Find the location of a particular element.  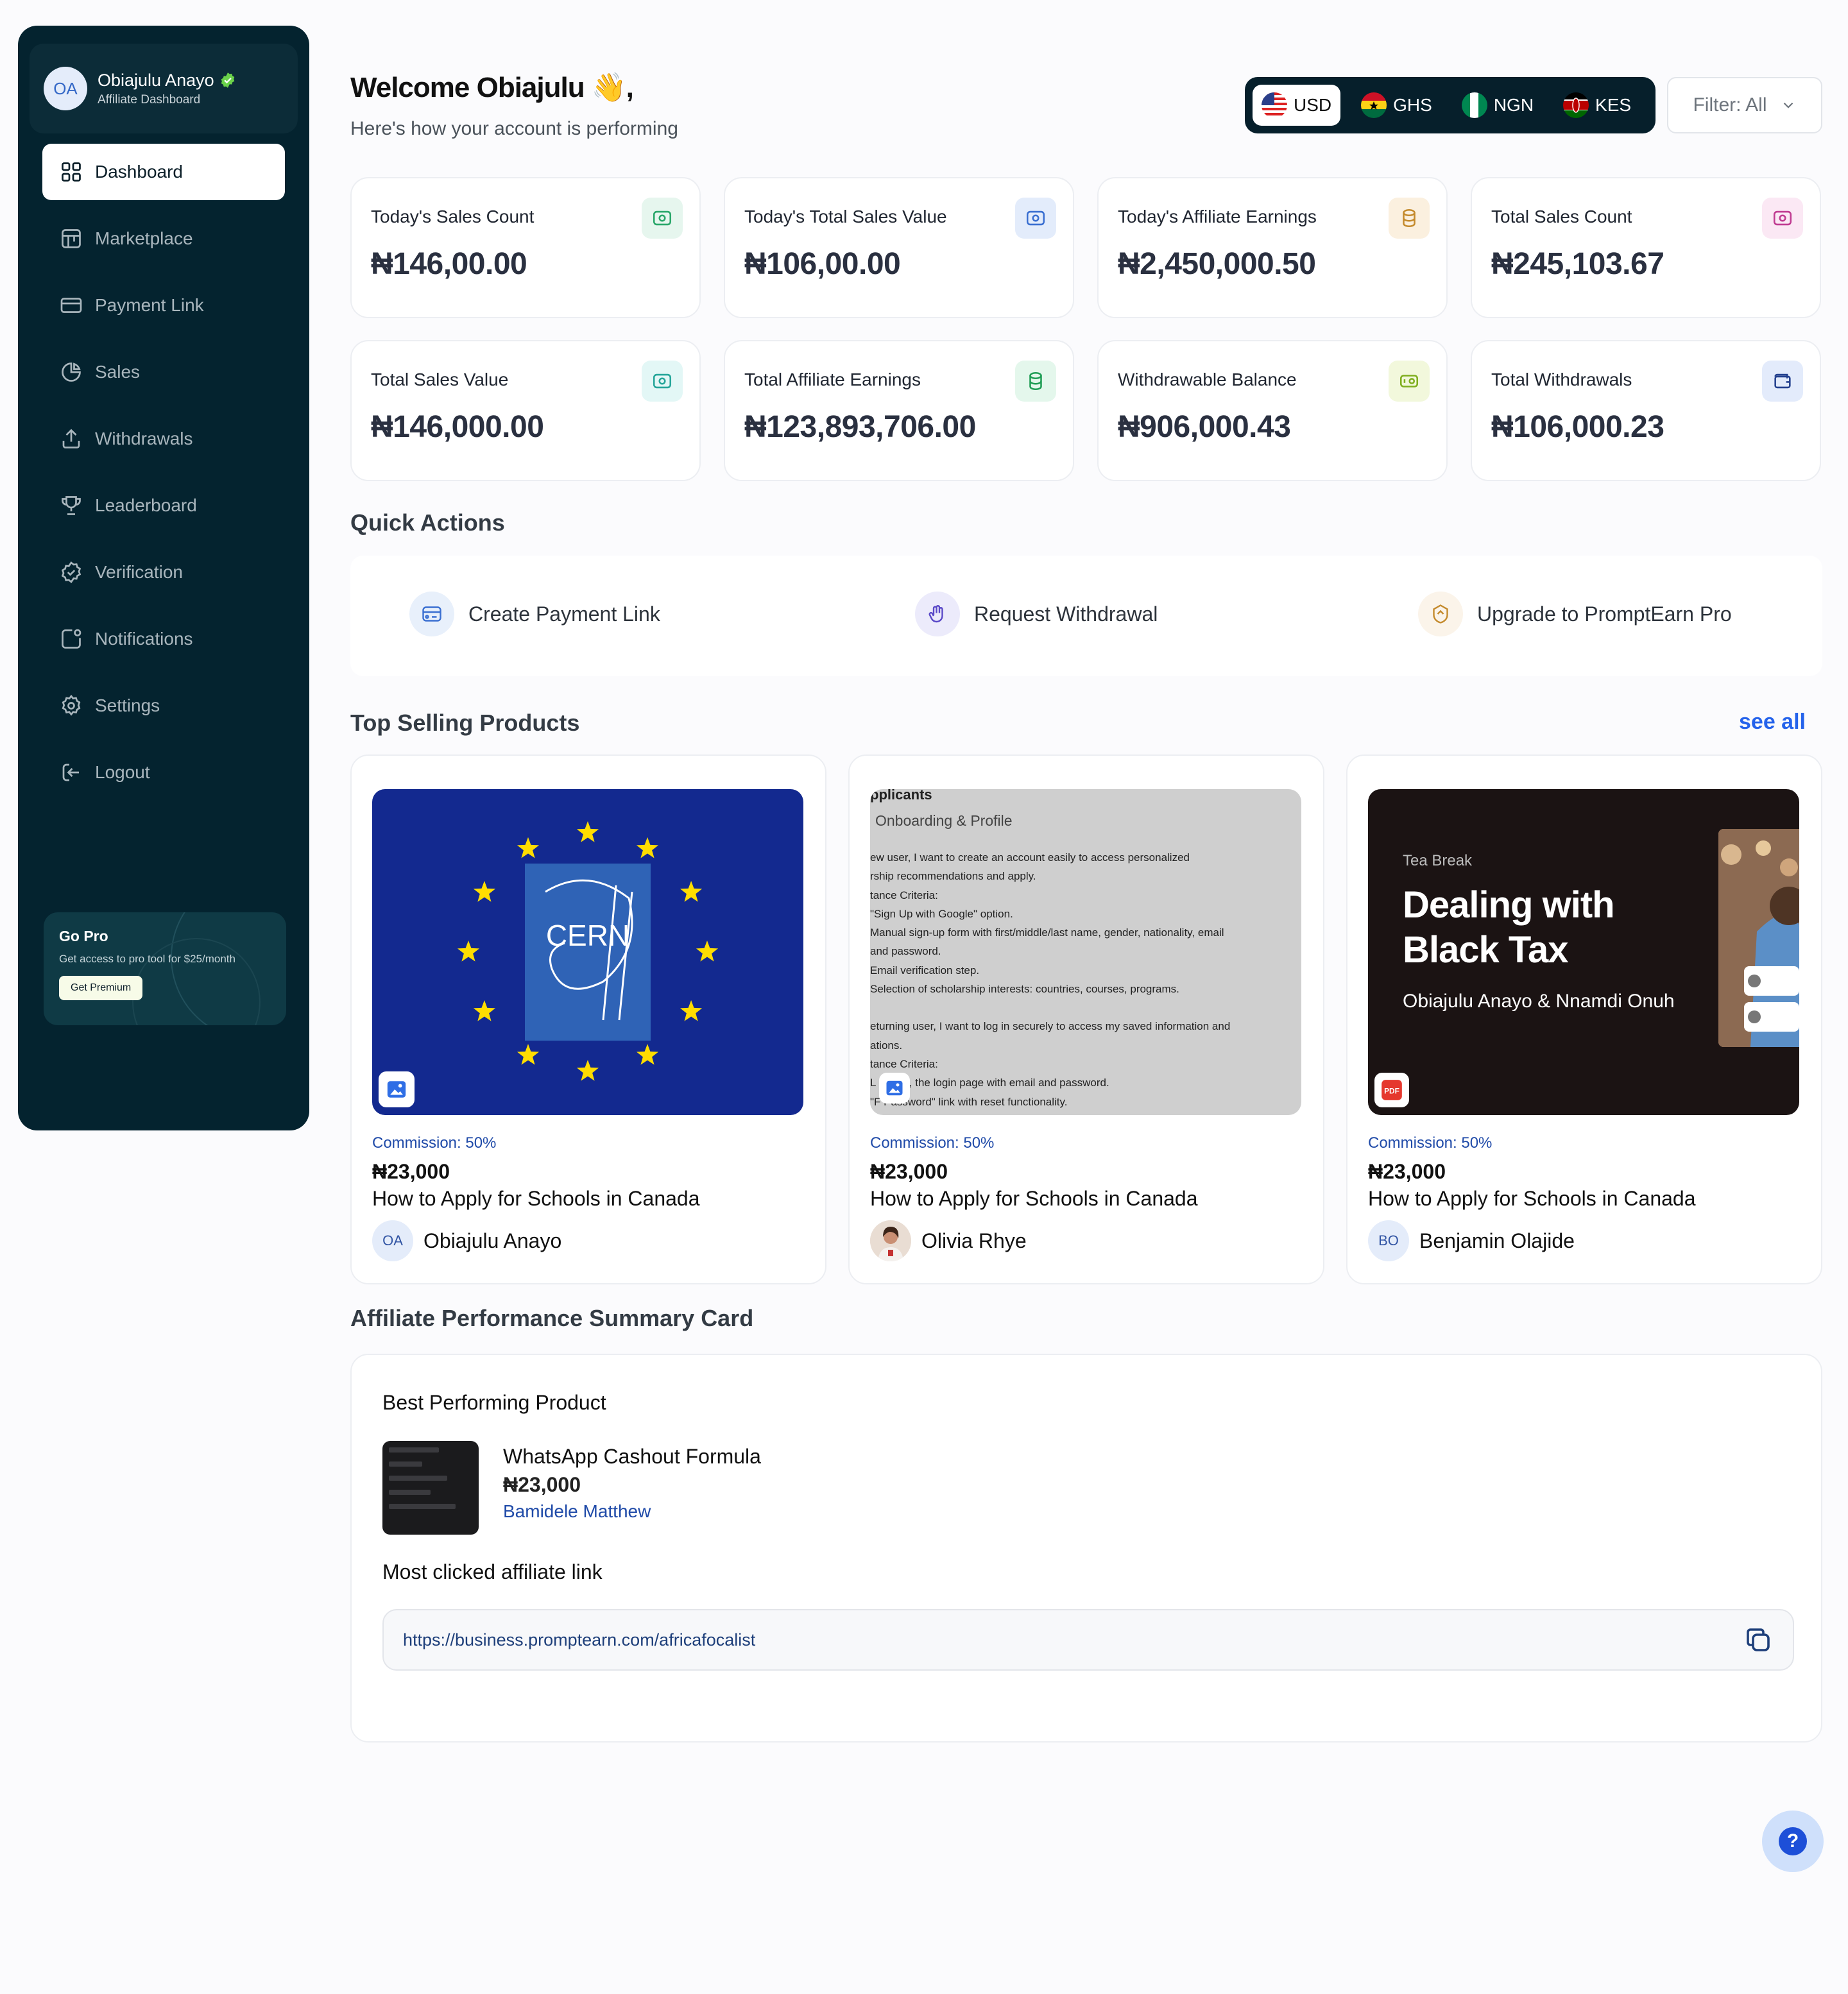

stat-label: Withdrawable Balance is located at coordinates (1208, 379).